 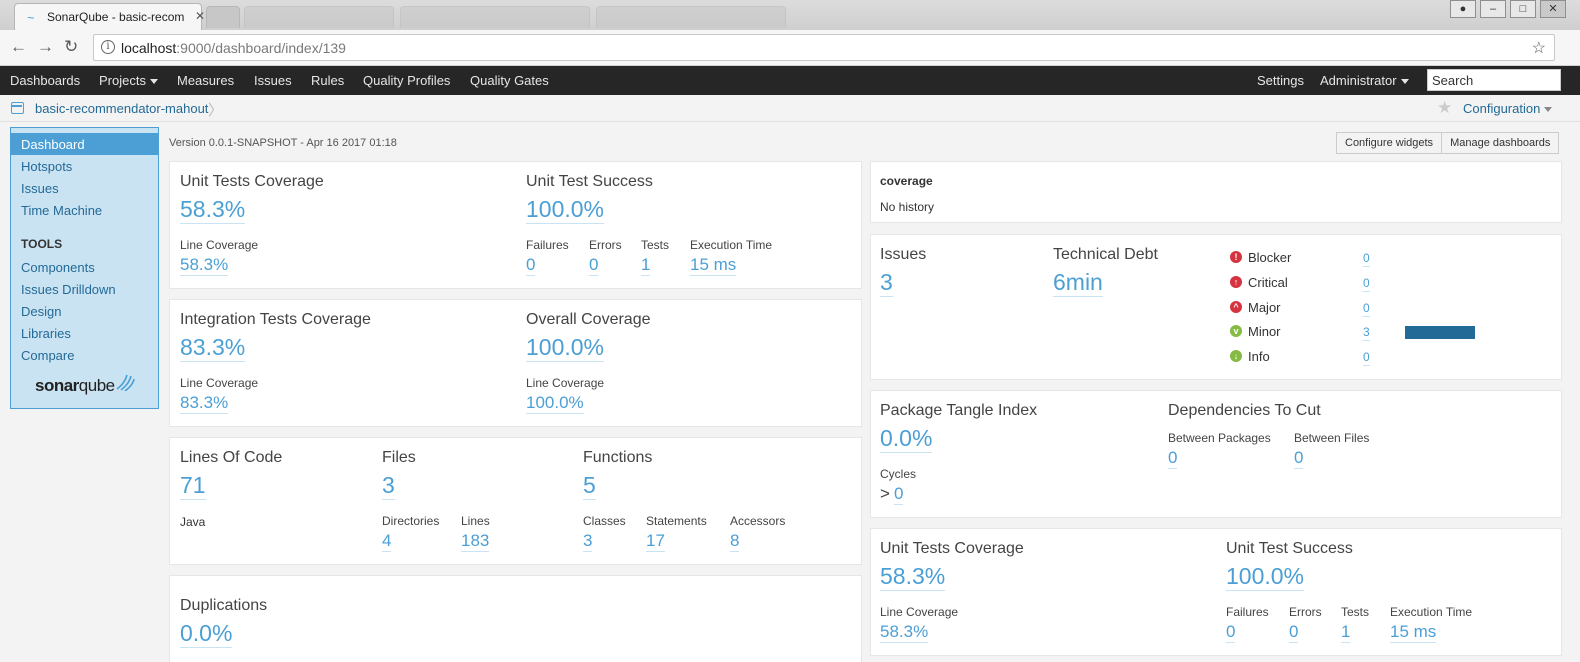 What do you see at coordinates (84, 188) in the screenshot?
I see `sidebar-item-issues: Issues` at bounding box center [84, 188].